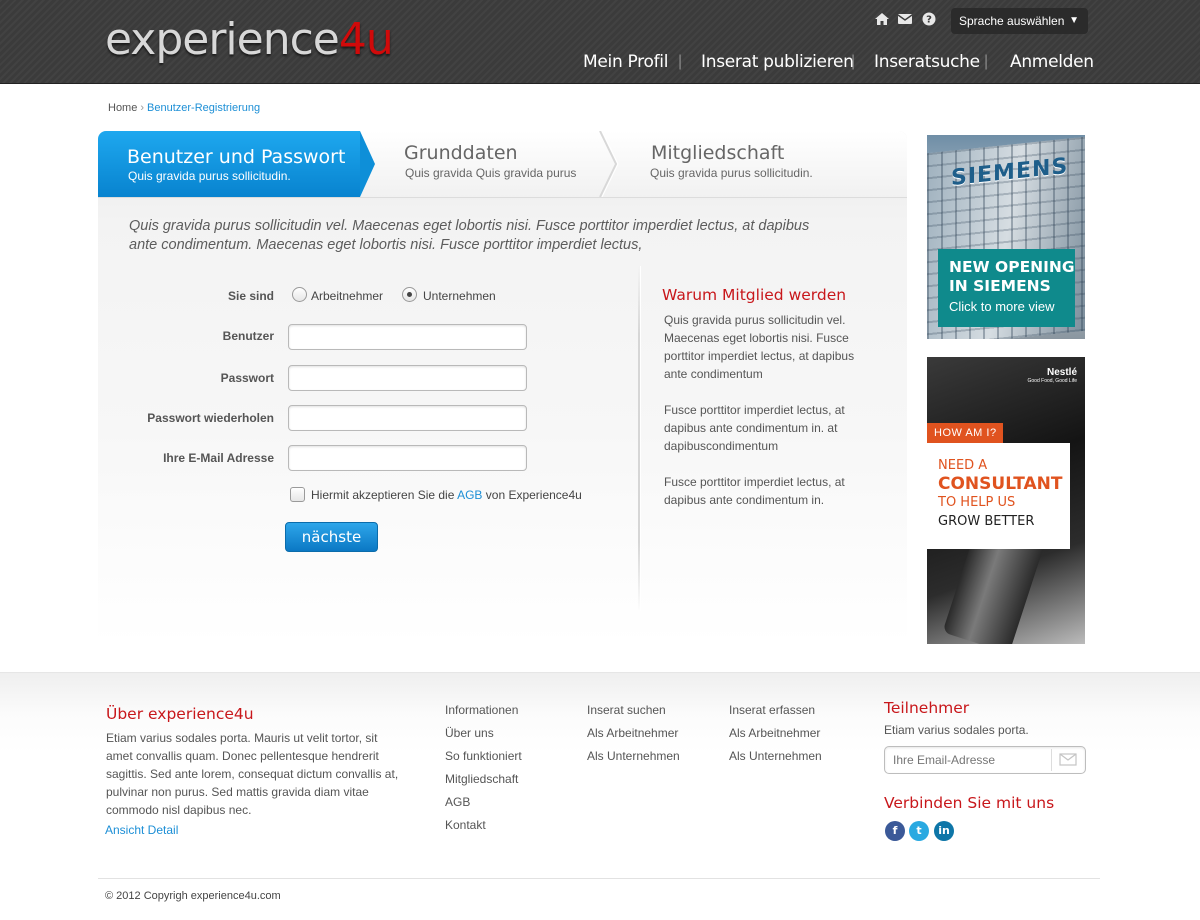  What do you see at coordinates (193, 896) in the screenshot?
I see `copyright-text: © 2012 Copyrigh experience4u.com` at bounding box center [193, 896].